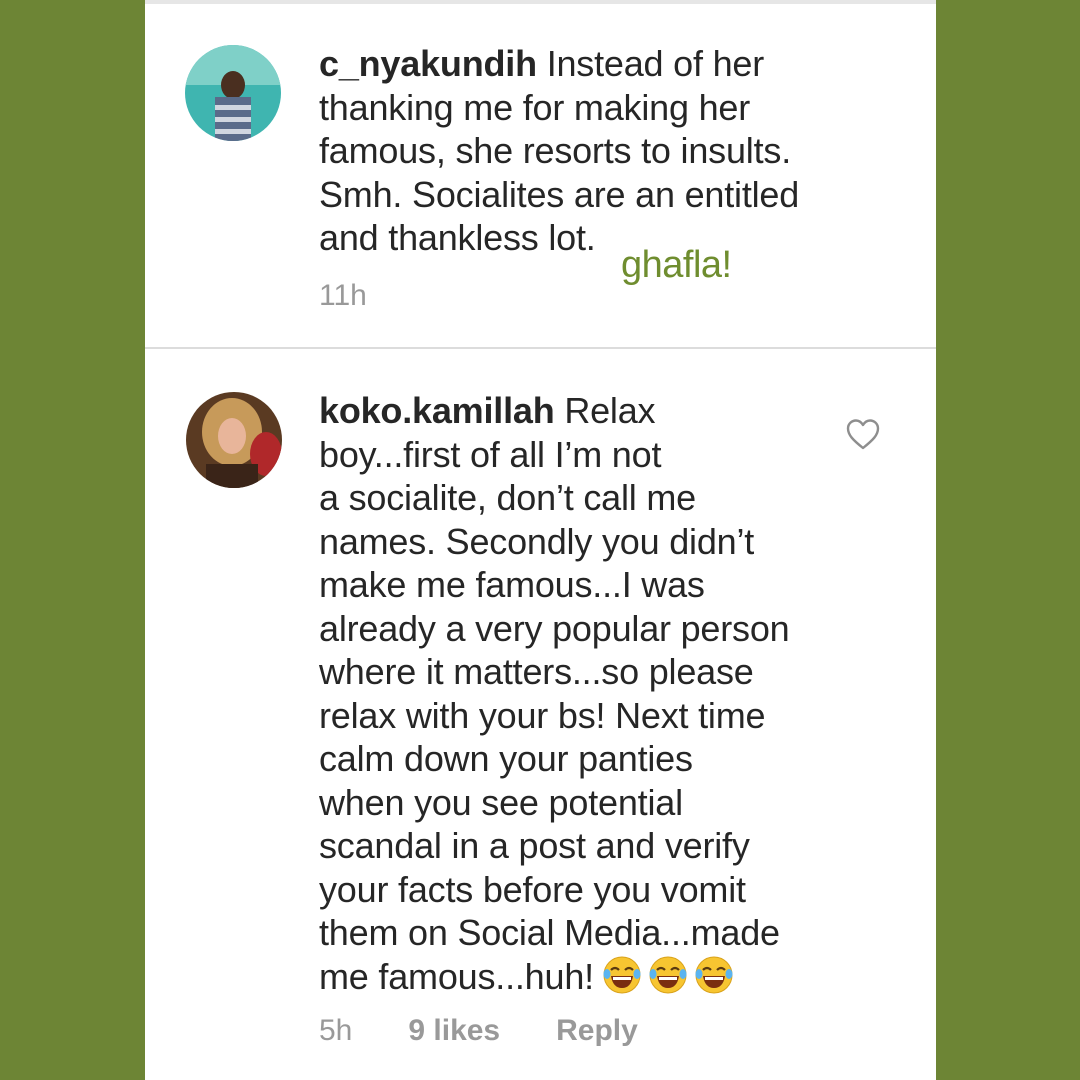 Image resolution: width=1080 pixels, height=1080 pixels. Describe the element at coordinates (863, 435) in the screenshot. I see `heart-icon` at that location.